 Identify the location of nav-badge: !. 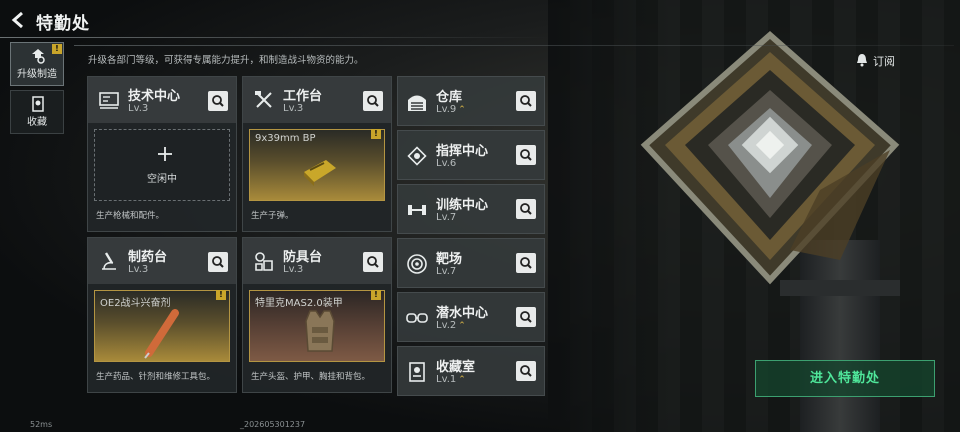
(57, 49).